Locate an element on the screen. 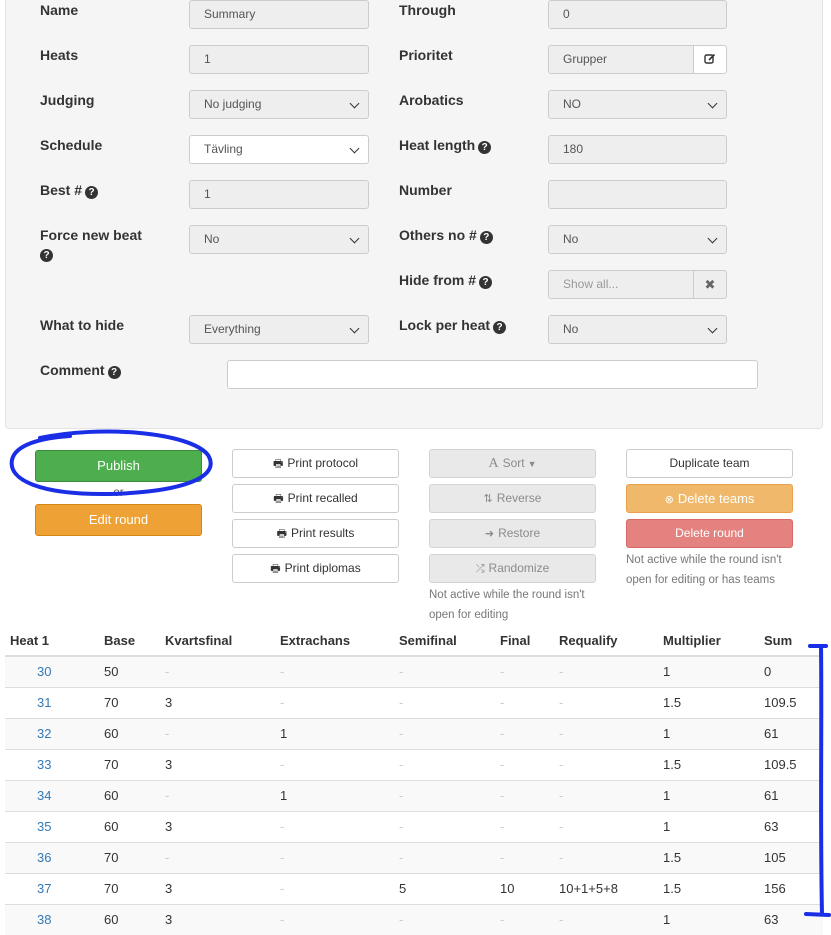 This screenshot has height=935, width=831. restore-button: ➜ Restore is located at coordinates (512, 533).